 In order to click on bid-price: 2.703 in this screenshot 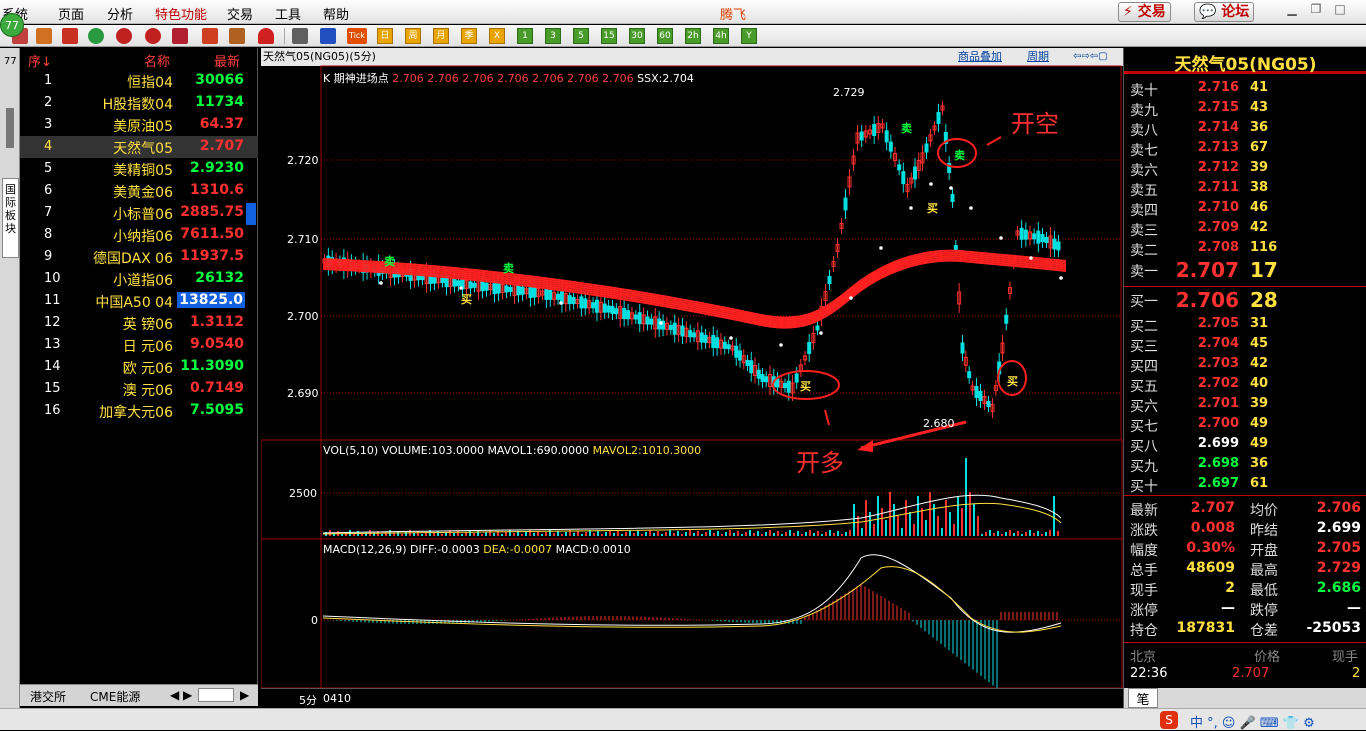, I will do `click(1218, 363)`.